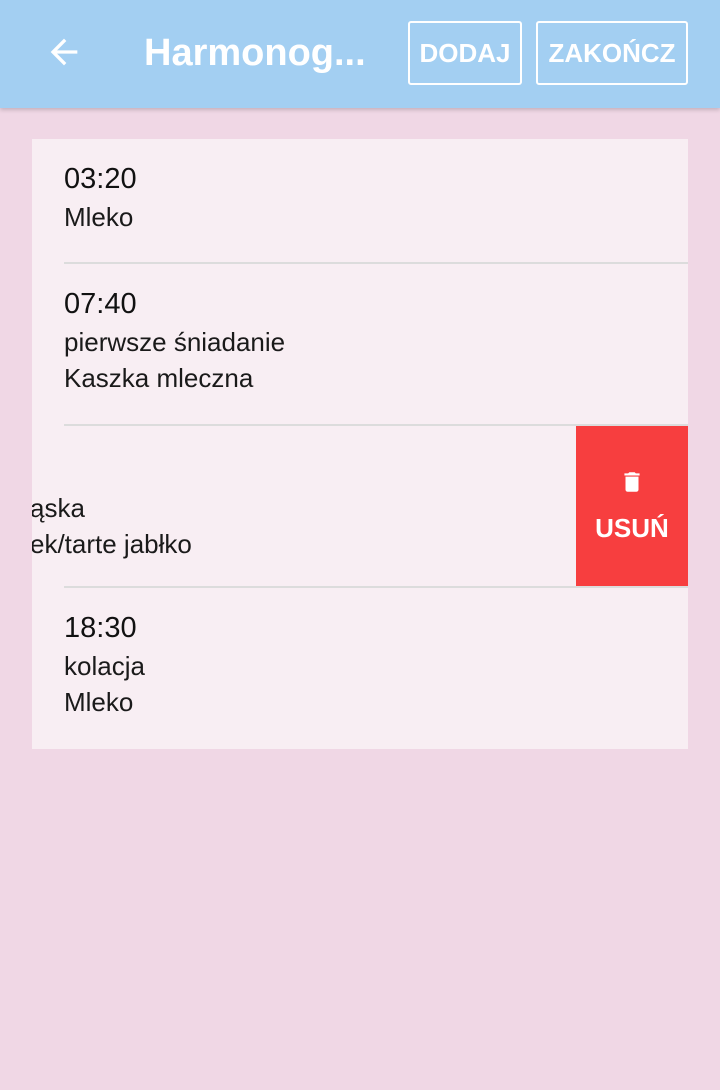 The width and height of the screenshot is (720, 1090). Describe the element at coordinates (632, 528) in the screenshot. I see `delete-label: USUŃ` at that location.